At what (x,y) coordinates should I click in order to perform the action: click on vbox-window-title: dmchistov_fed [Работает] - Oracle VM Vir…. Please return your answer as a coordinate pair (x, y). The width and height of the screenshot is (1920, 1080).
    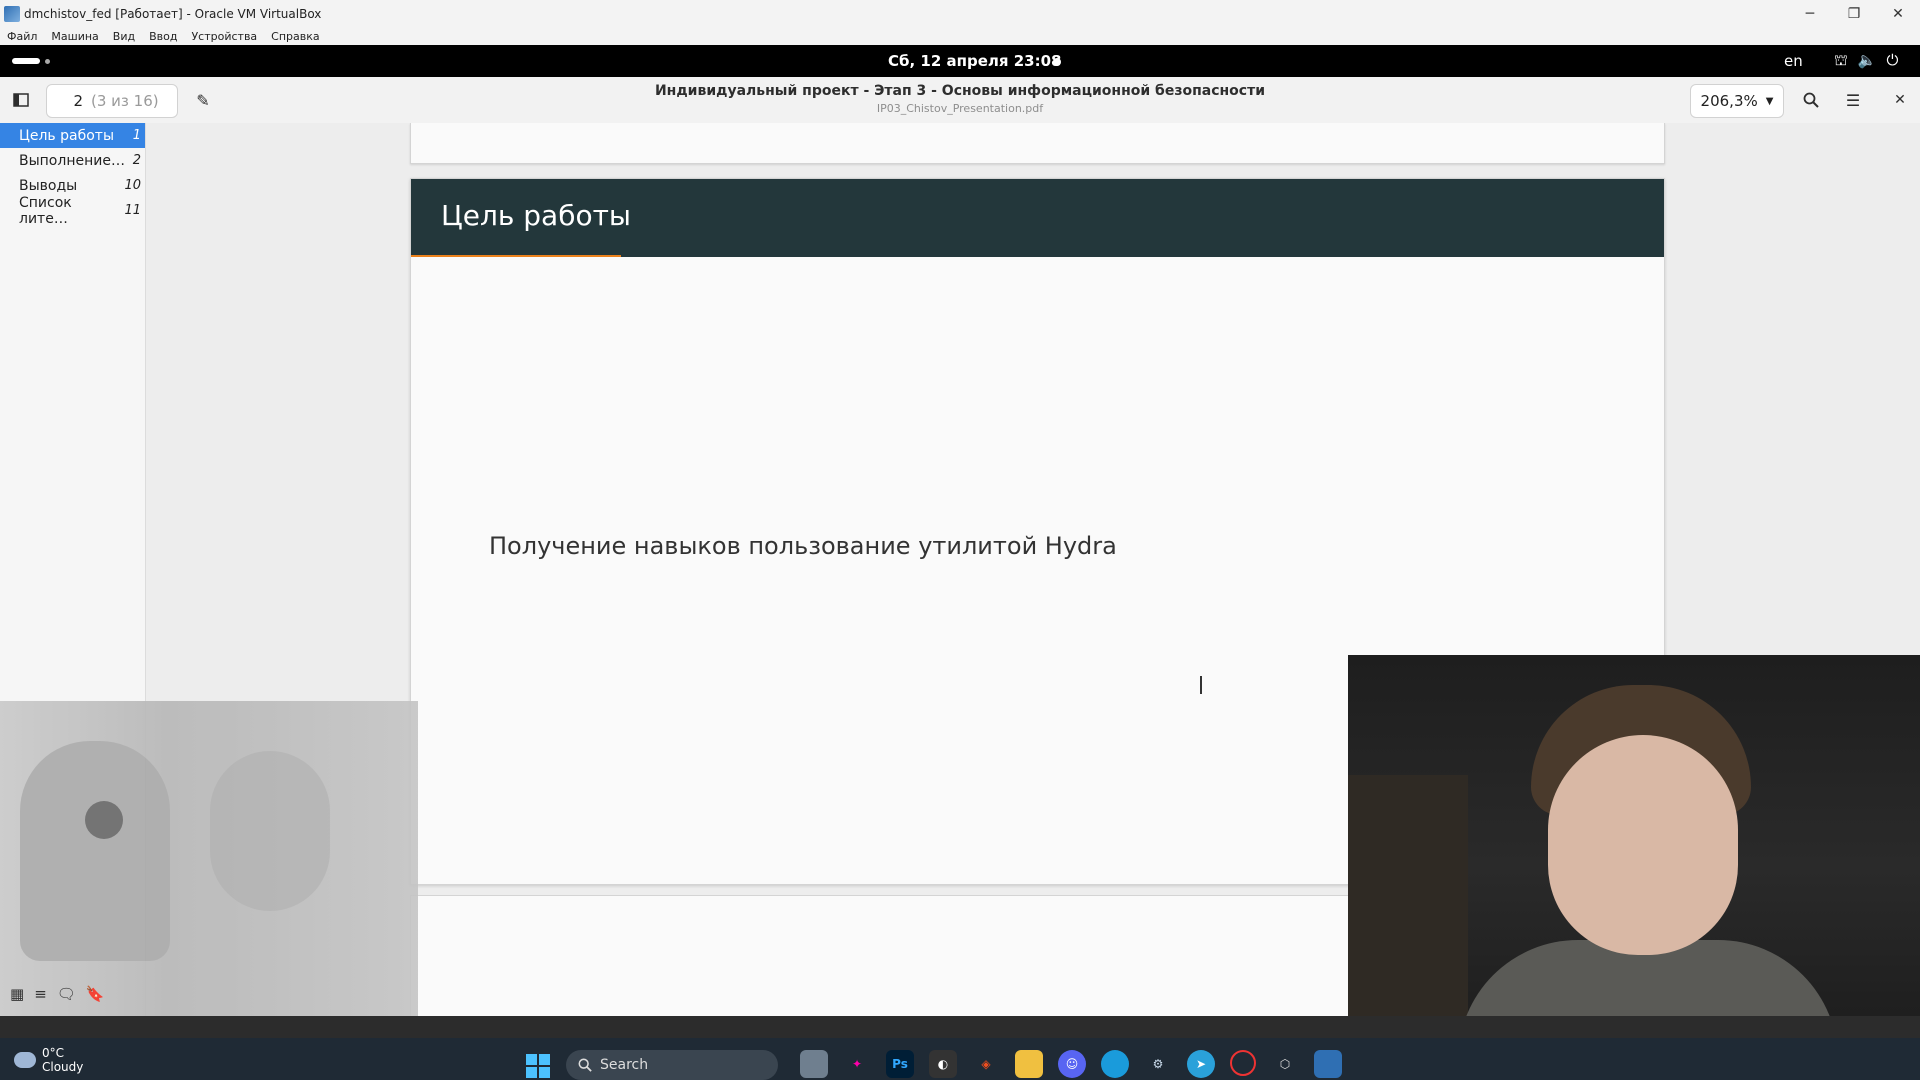
    Looking at the image, I should click on (173, 13).